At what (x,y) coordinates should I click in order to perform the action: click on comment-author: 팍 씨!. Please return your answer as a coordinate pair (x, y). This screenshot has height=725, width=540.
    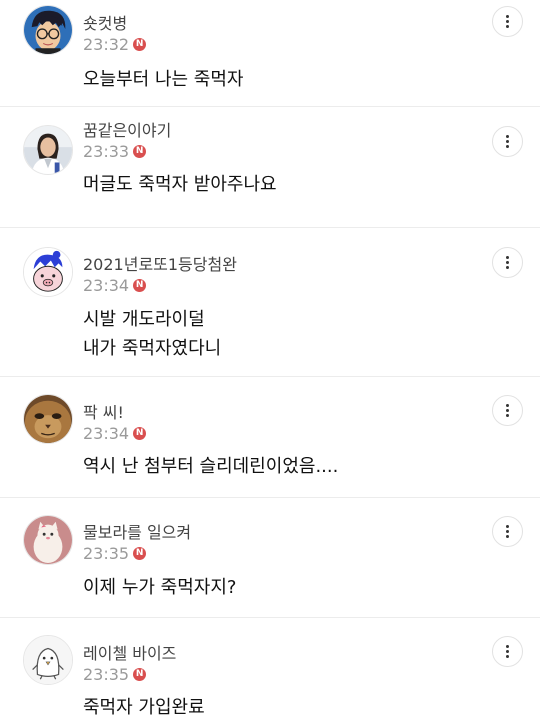
    Looking at the image, I should click on (103, 411).